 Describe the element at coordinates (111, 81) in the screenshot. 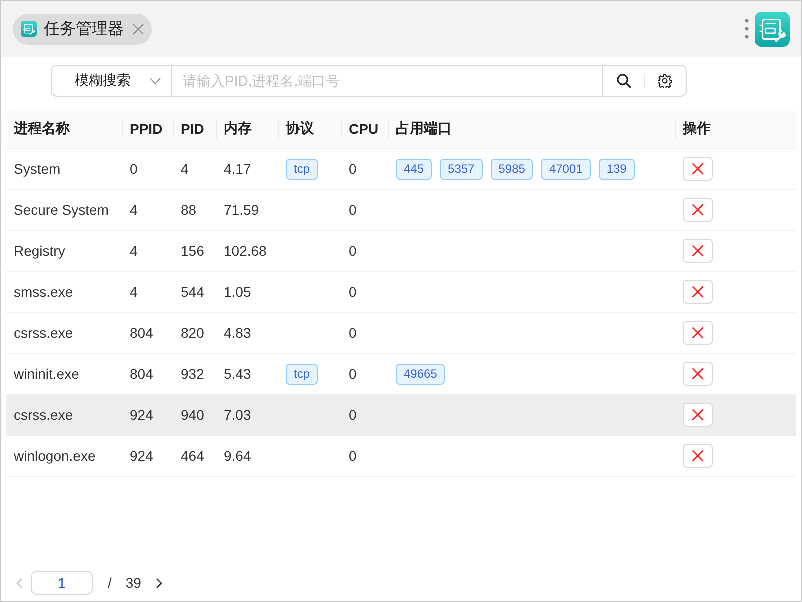

I see `mode-select: 模糊搜索` at that location.